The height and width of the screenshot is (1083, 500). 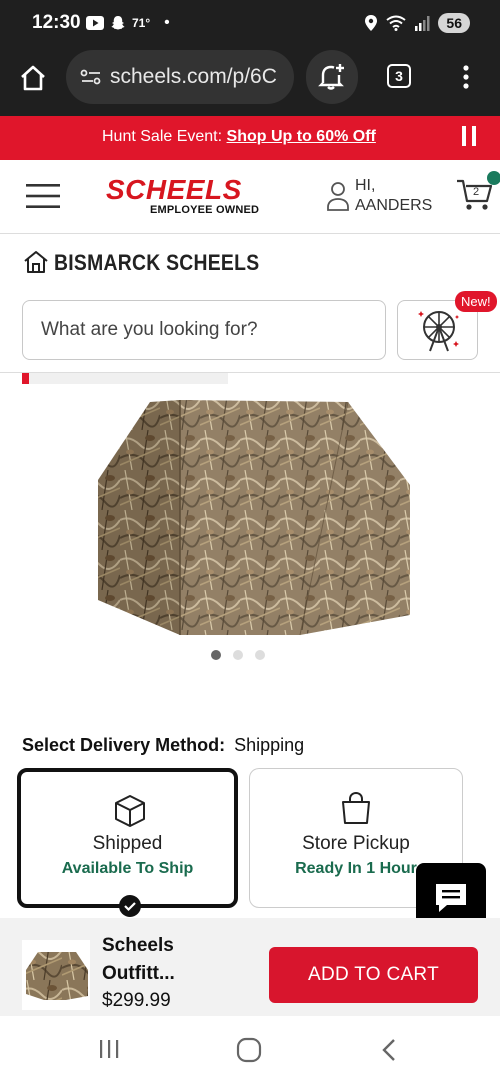 I want to click on store-home-icon, so click(x=36, y=262).